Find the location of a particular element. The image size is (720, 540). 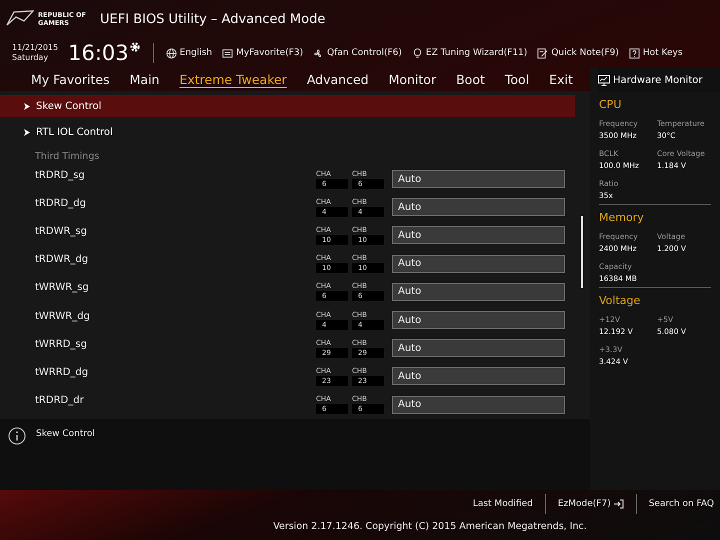

setting-label: tRDRD_sg is located at coordinates (60, 175).